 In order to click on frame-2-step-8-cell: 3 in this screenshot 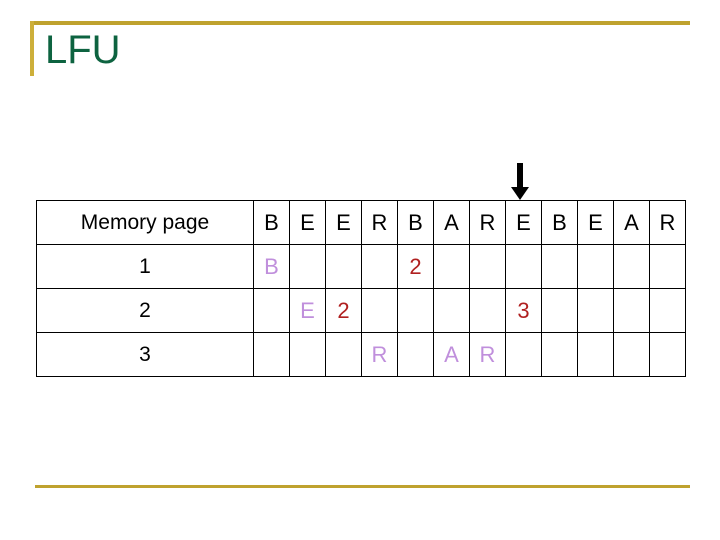, I will do `click(523, 310)`.